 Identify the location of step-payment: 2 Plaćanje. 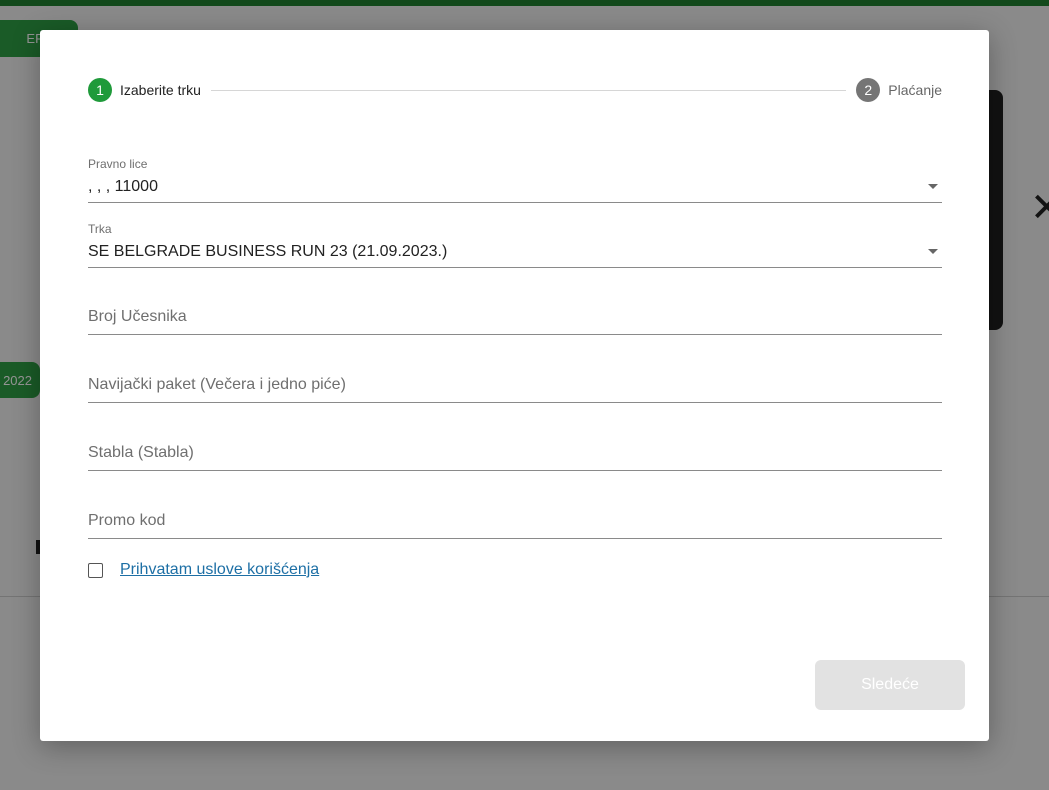
(899, 90).